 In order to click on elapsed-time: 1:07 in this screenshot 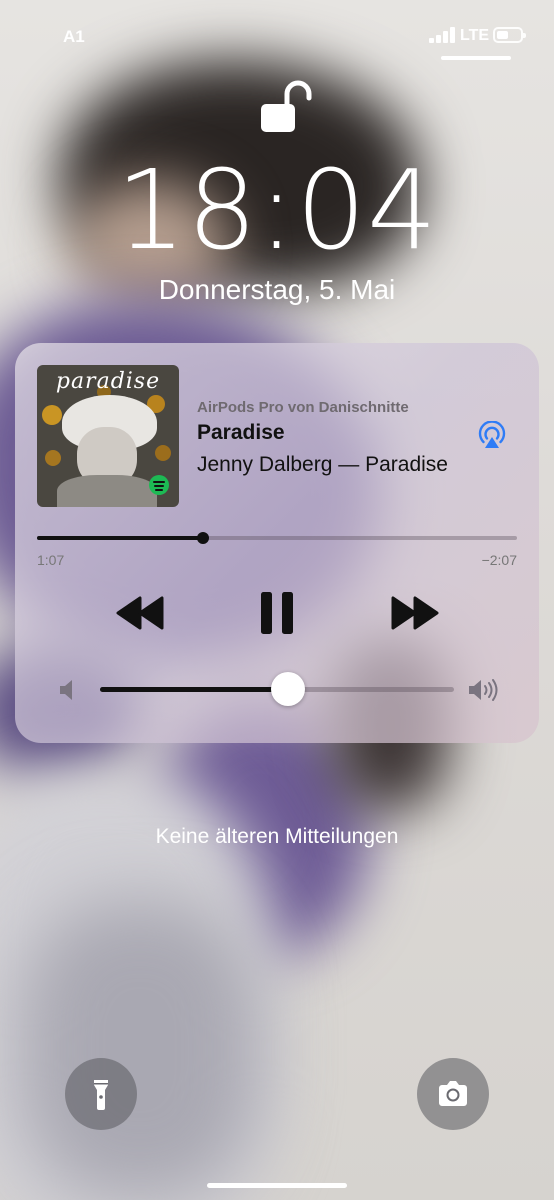, I will do `click(51, 560)`.